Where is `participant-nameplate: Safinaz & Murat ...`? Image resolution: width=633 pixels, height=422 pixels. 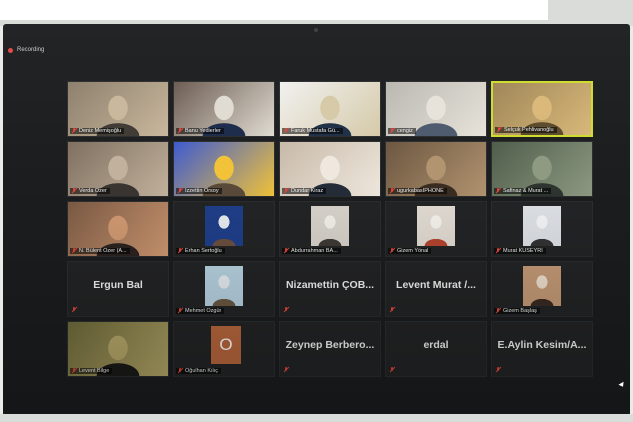
participant-nameplate: Safinaz & Murat ... is located at coordinates (523, 191).